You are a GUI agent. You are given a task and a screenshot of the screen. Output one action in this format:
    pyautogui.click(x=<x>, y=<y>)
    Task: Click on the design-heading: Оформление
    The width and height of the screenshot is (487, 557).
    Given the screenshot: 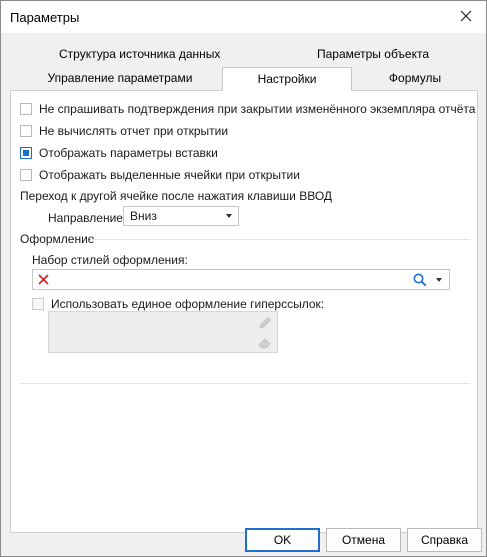 What is the action you would take?
    pyautogui.click(x=57, y=239)
    